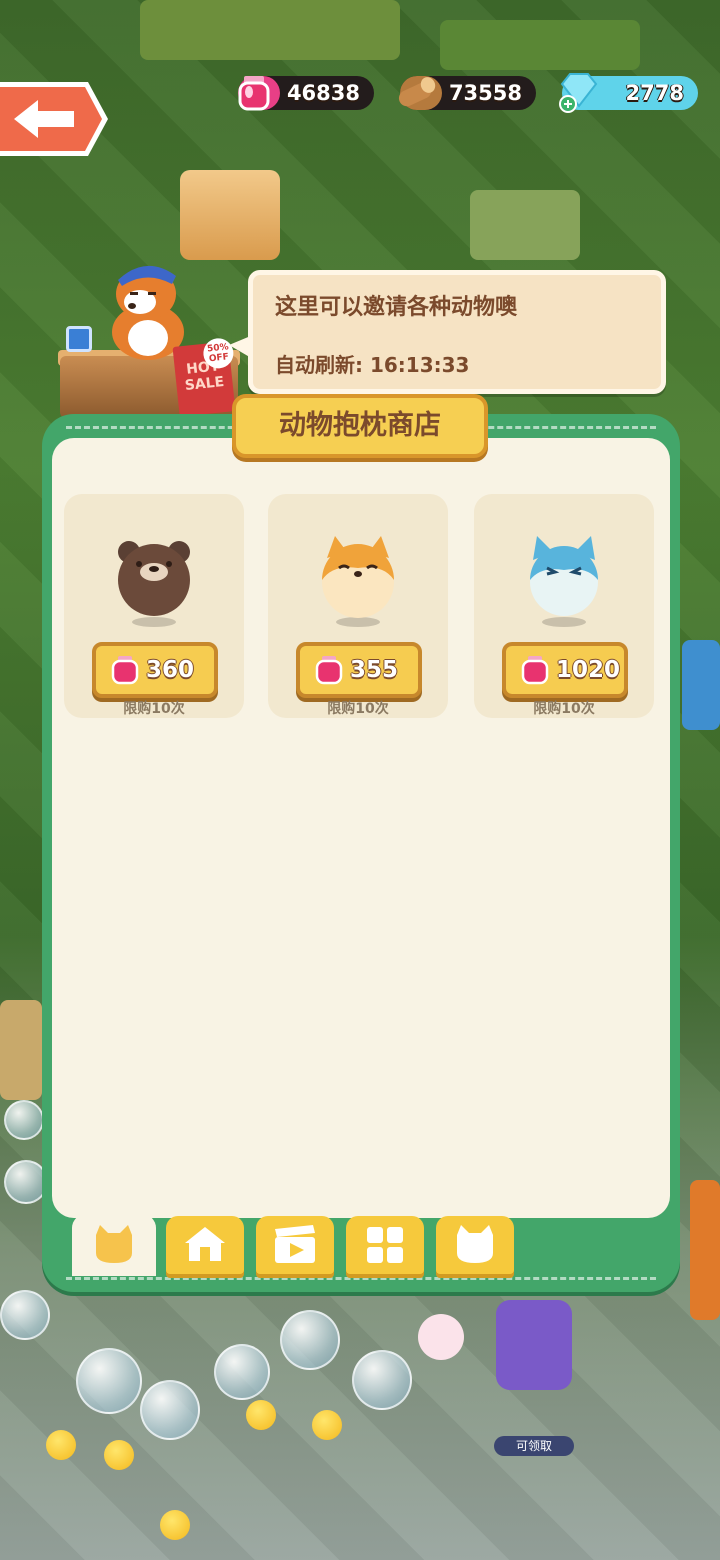  I want to click on item-price: 355, so click(374, 670).